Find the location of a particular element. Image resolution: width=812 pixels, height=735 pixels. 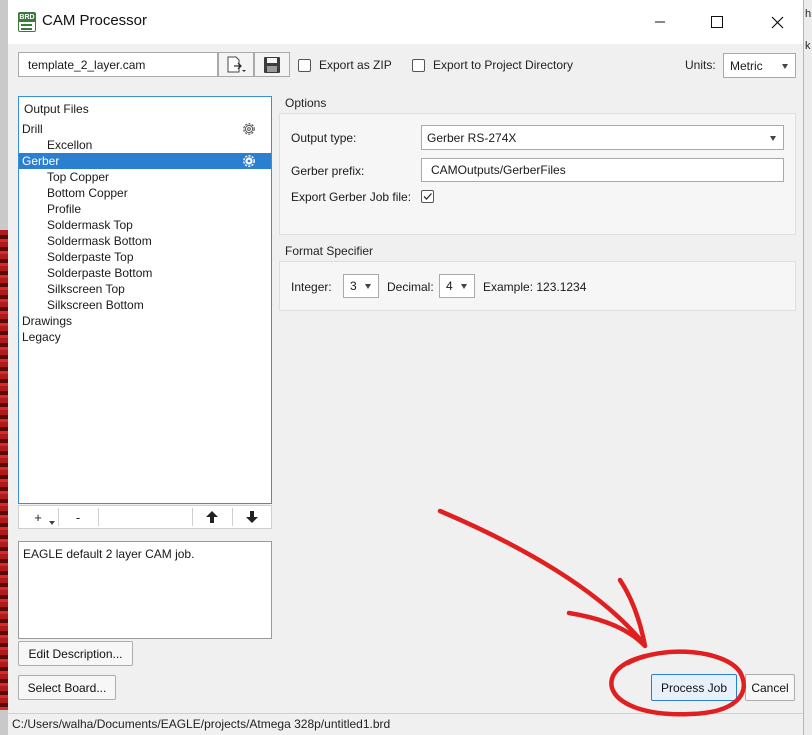

move-down-button is located at coordinates (252, 517).